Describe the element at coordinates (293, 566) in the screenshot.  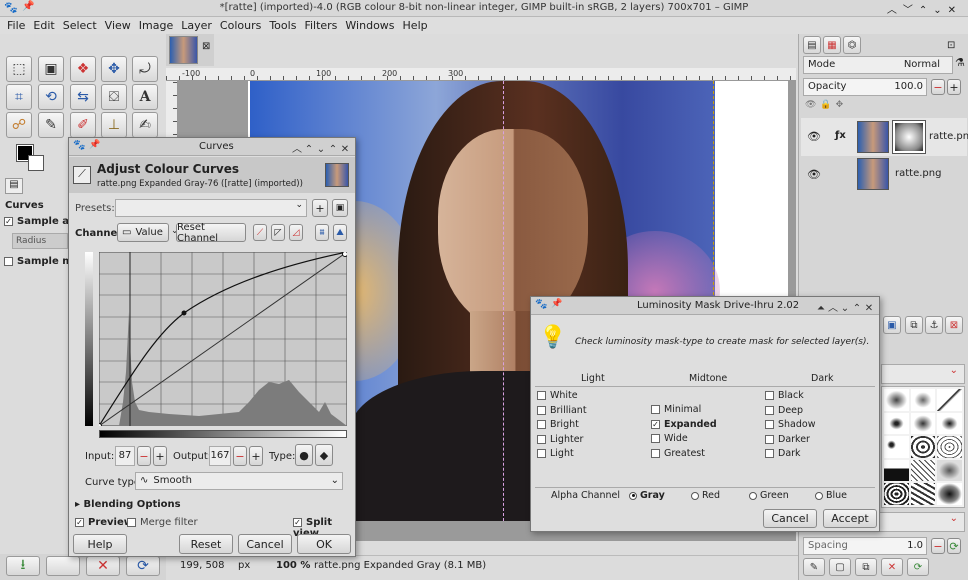
I see `zoom-select: 100 %` at that location.